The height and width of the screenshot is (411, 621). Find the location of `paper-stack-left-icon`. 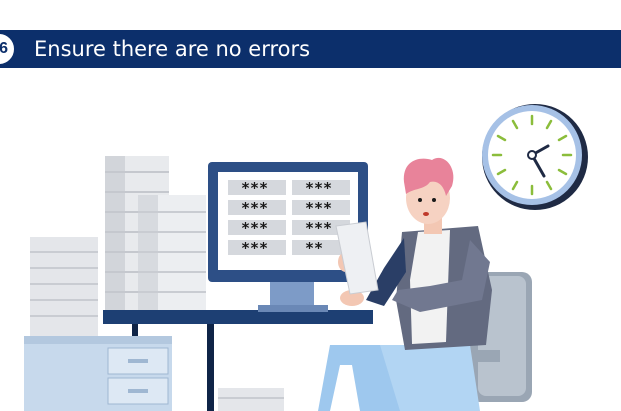

paper-stack-left-icon is located at coordinates (64, 287).